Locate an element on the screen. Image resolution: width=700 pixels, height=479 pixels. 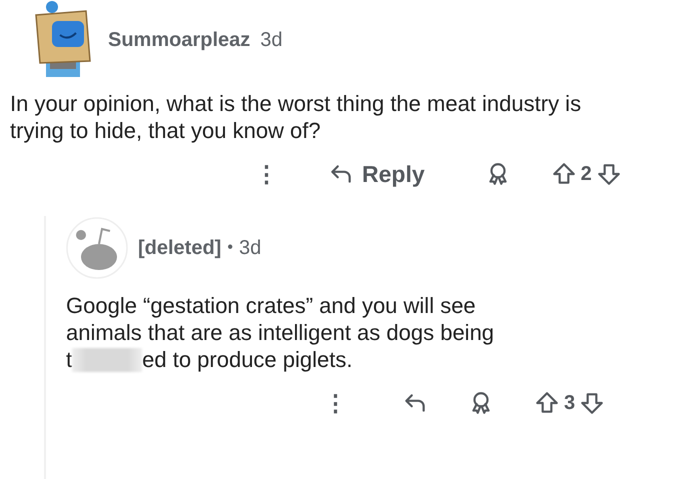
reply-button: Reply is located at coordinates (376, 174).